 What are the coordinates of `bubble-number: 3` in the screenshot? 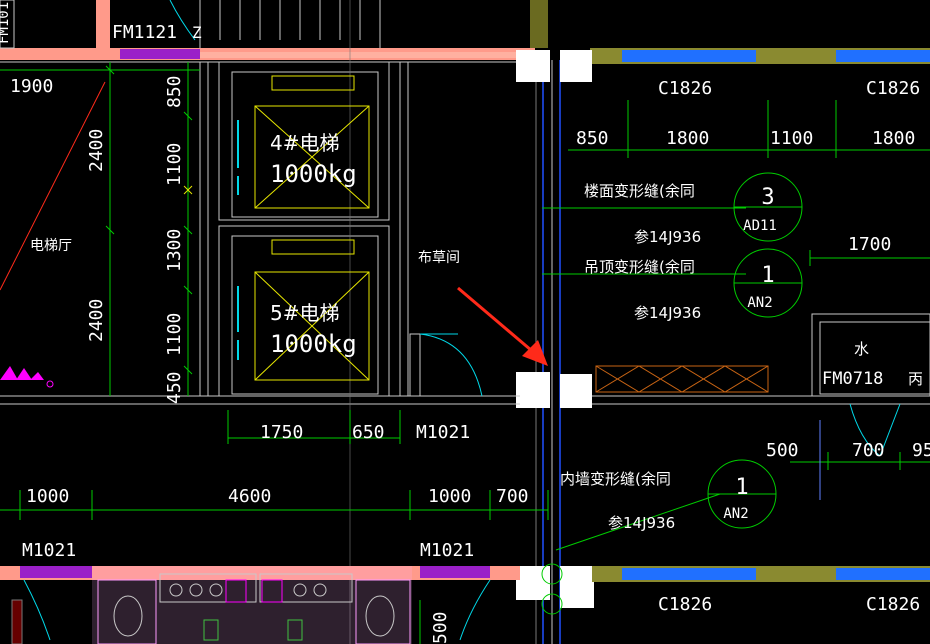 It's located at (767, 197).